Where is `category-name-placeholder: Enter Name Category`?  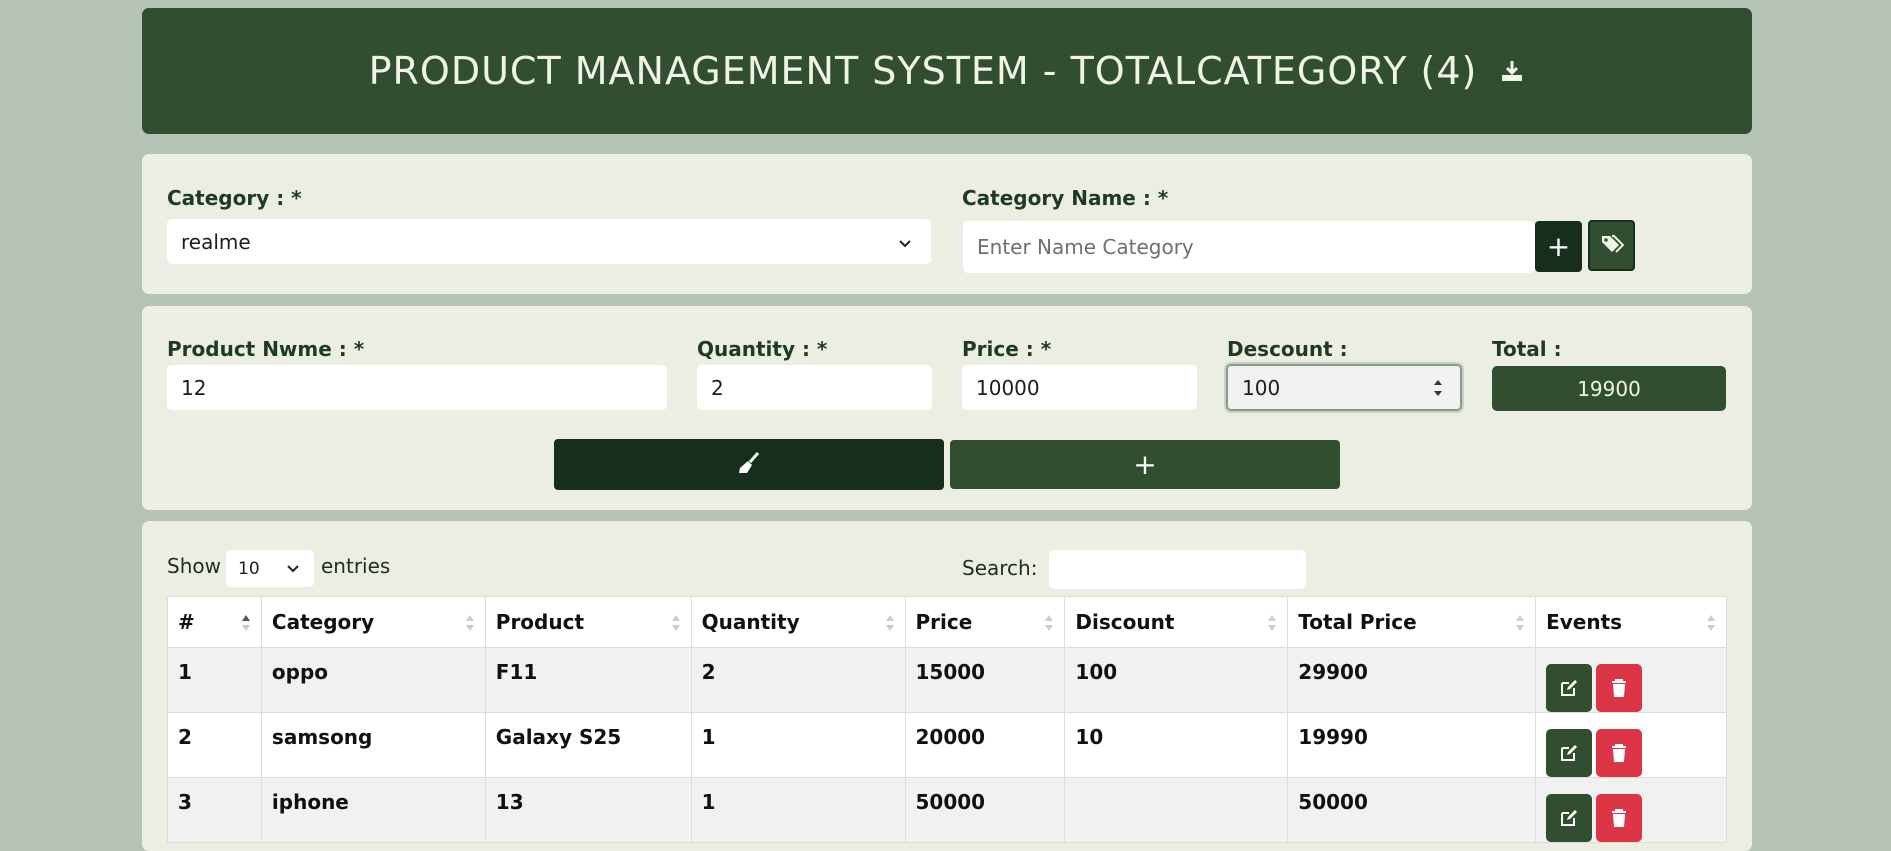 category-name-placeholder: Enter Name Category is located at coordinates (1085, 247).